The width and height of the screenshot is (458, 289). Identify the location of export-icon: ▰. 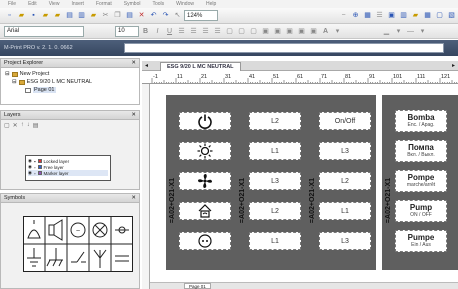
(93, 15).